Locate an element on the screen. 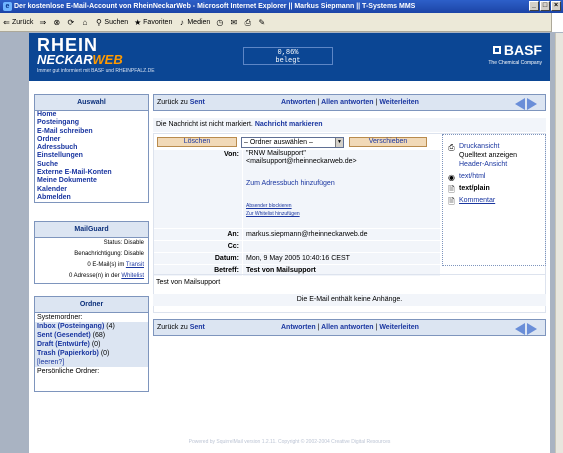  reply-all-link: Allen antworten is located at coordinates (347, 102).